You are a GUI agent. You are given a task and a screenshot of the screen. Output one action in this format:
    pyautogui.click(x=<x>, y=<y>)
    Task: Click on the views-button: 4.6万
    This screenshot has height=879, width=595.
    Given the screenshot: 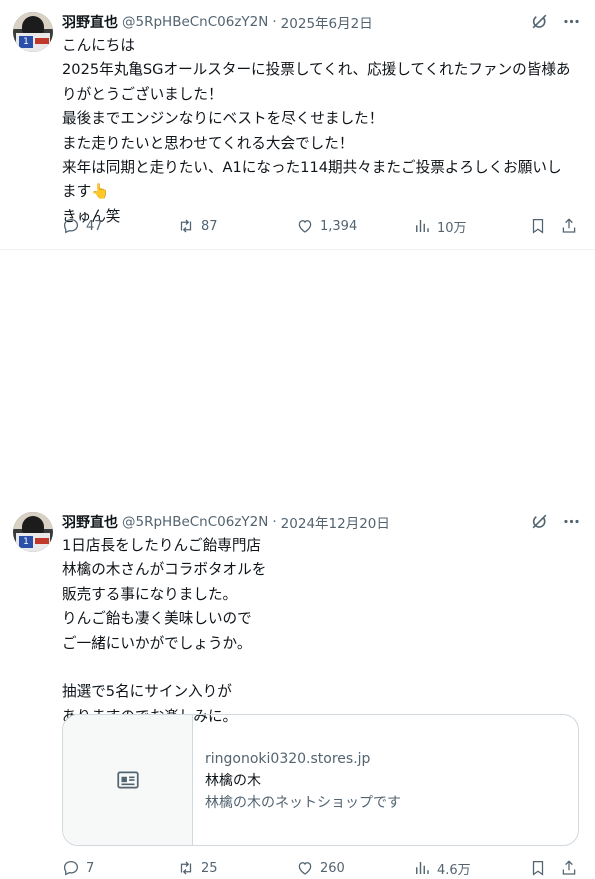 What is the action you would take?
    pyautogui.click(x=442, y=868)
    